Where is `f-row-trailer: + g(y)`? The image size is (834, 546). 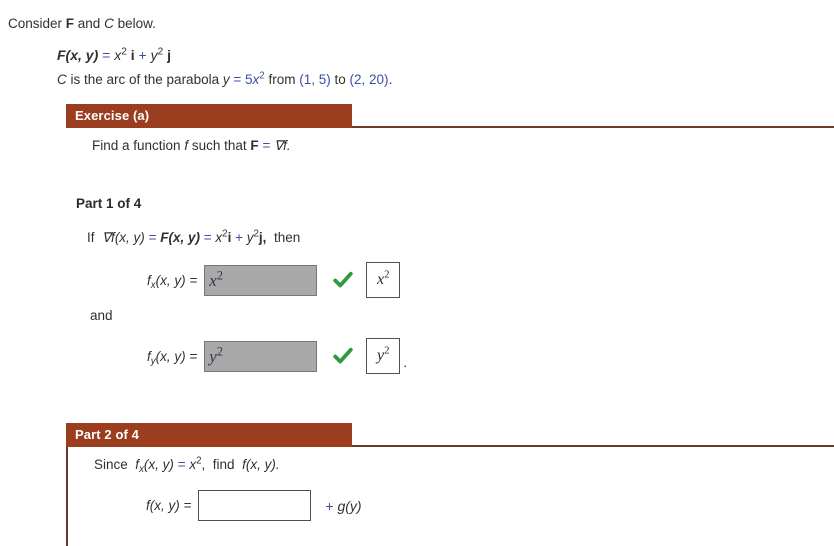
f-row-trailer: + g(y) is located at coordinates (343, 506).